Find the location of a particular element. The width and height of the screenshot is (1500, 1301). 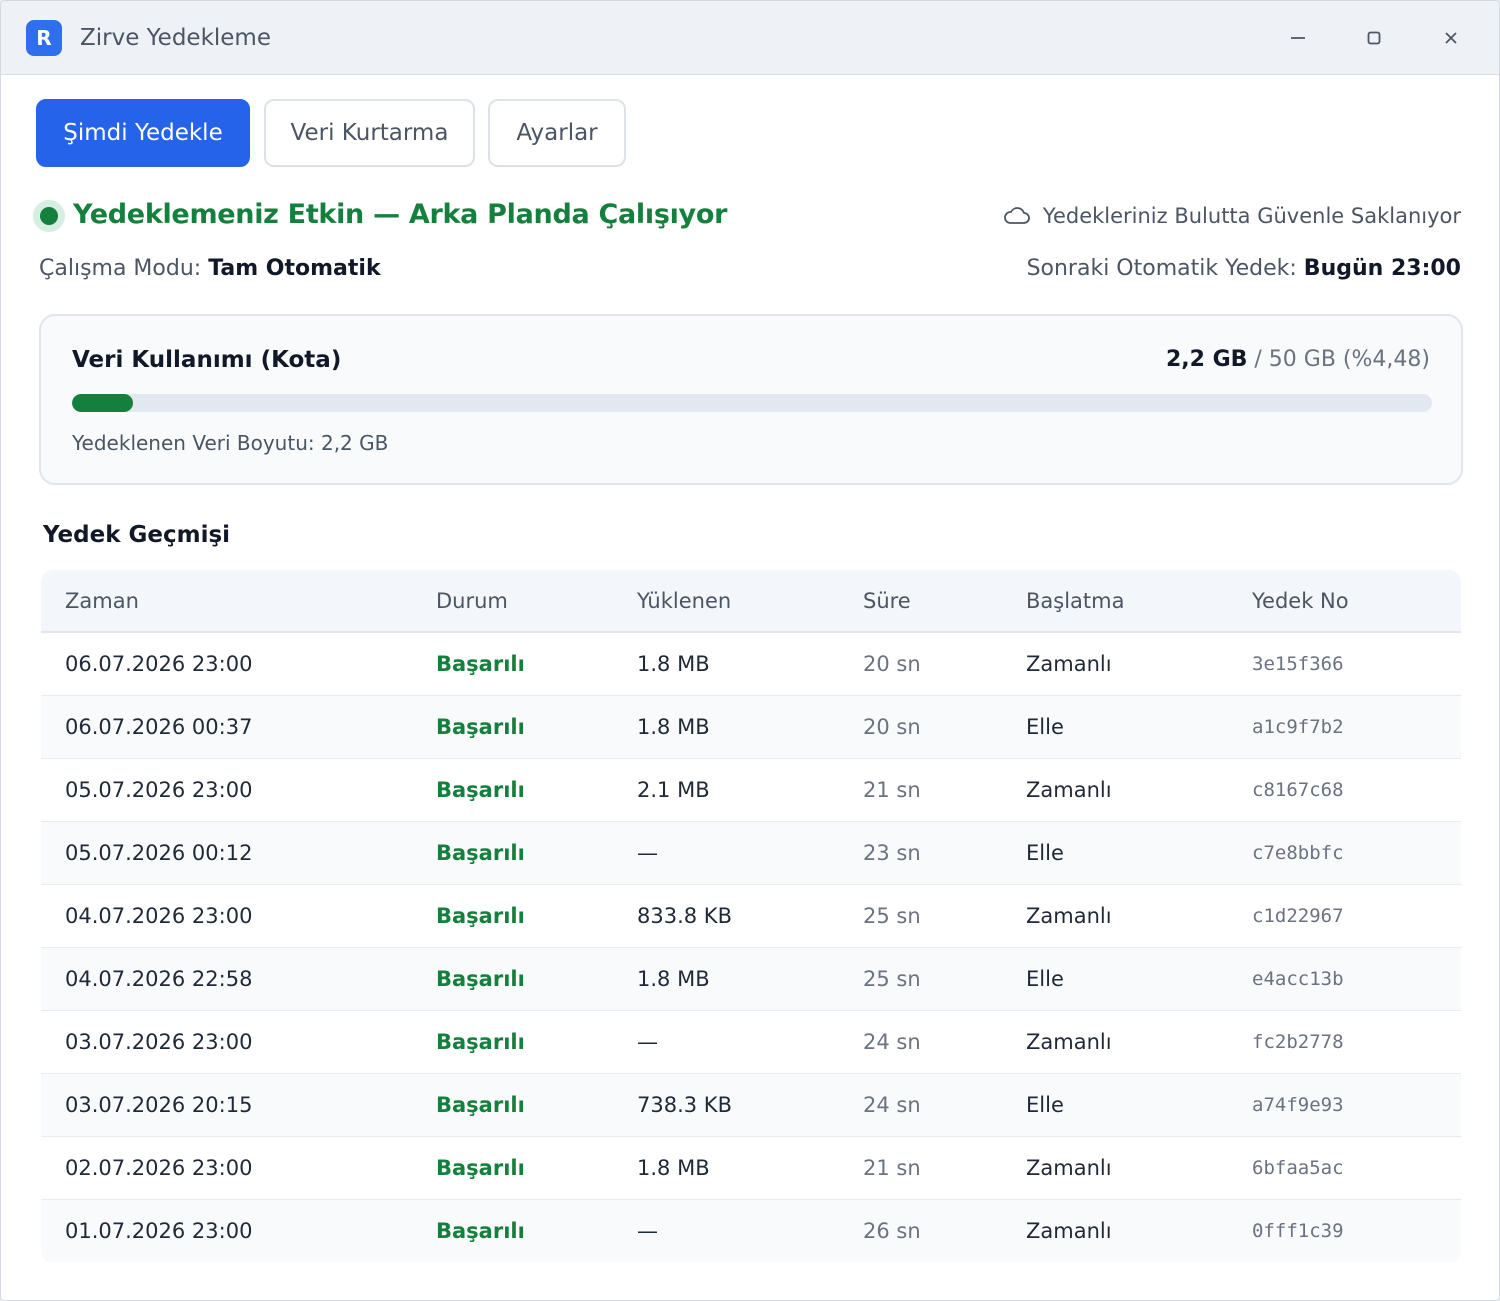

backup-now-button: Şimdi Yedekle is located at coordinates (143, 133).